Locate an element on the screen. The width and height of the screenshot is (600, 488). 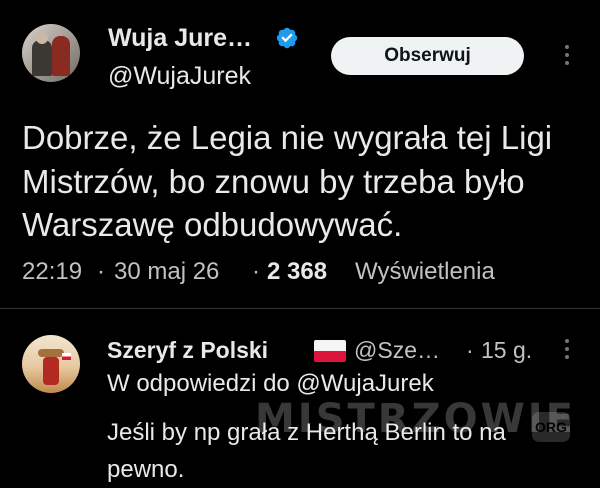
reply-to-label: W odpowiedzi do @WujaJurek is located at coordinates (270, 384).